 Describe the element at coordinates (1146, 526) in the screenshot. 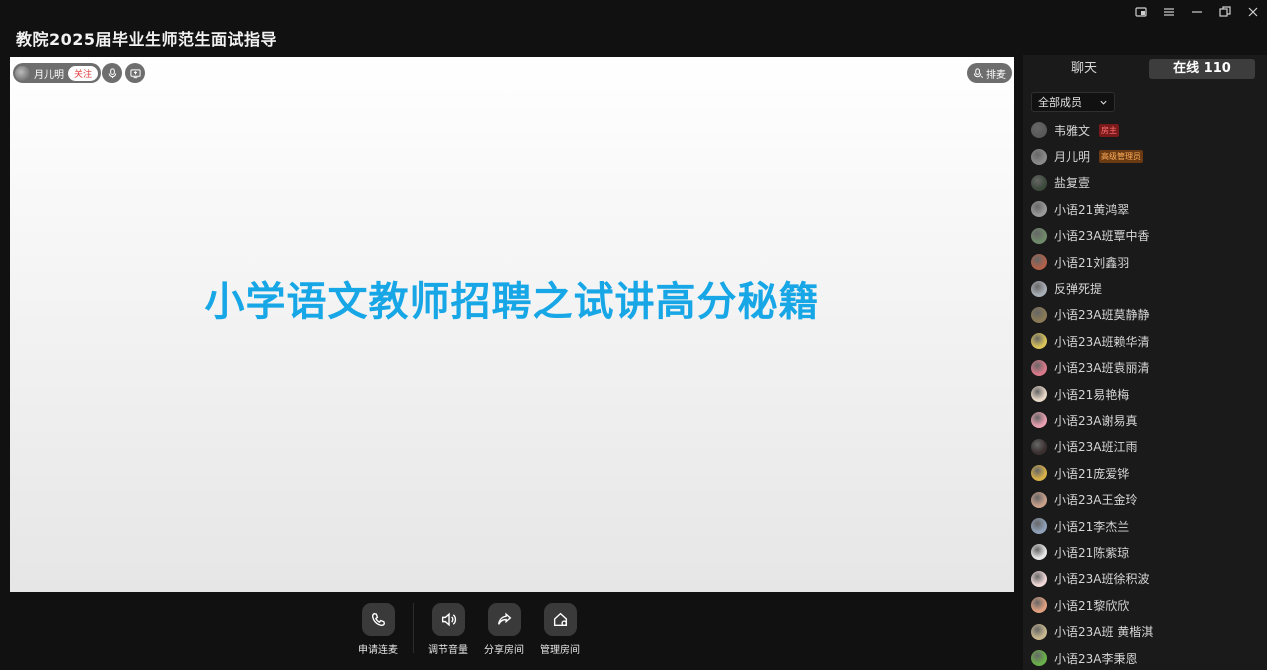

I see `list-item: 小语21李杰兰` at that location.